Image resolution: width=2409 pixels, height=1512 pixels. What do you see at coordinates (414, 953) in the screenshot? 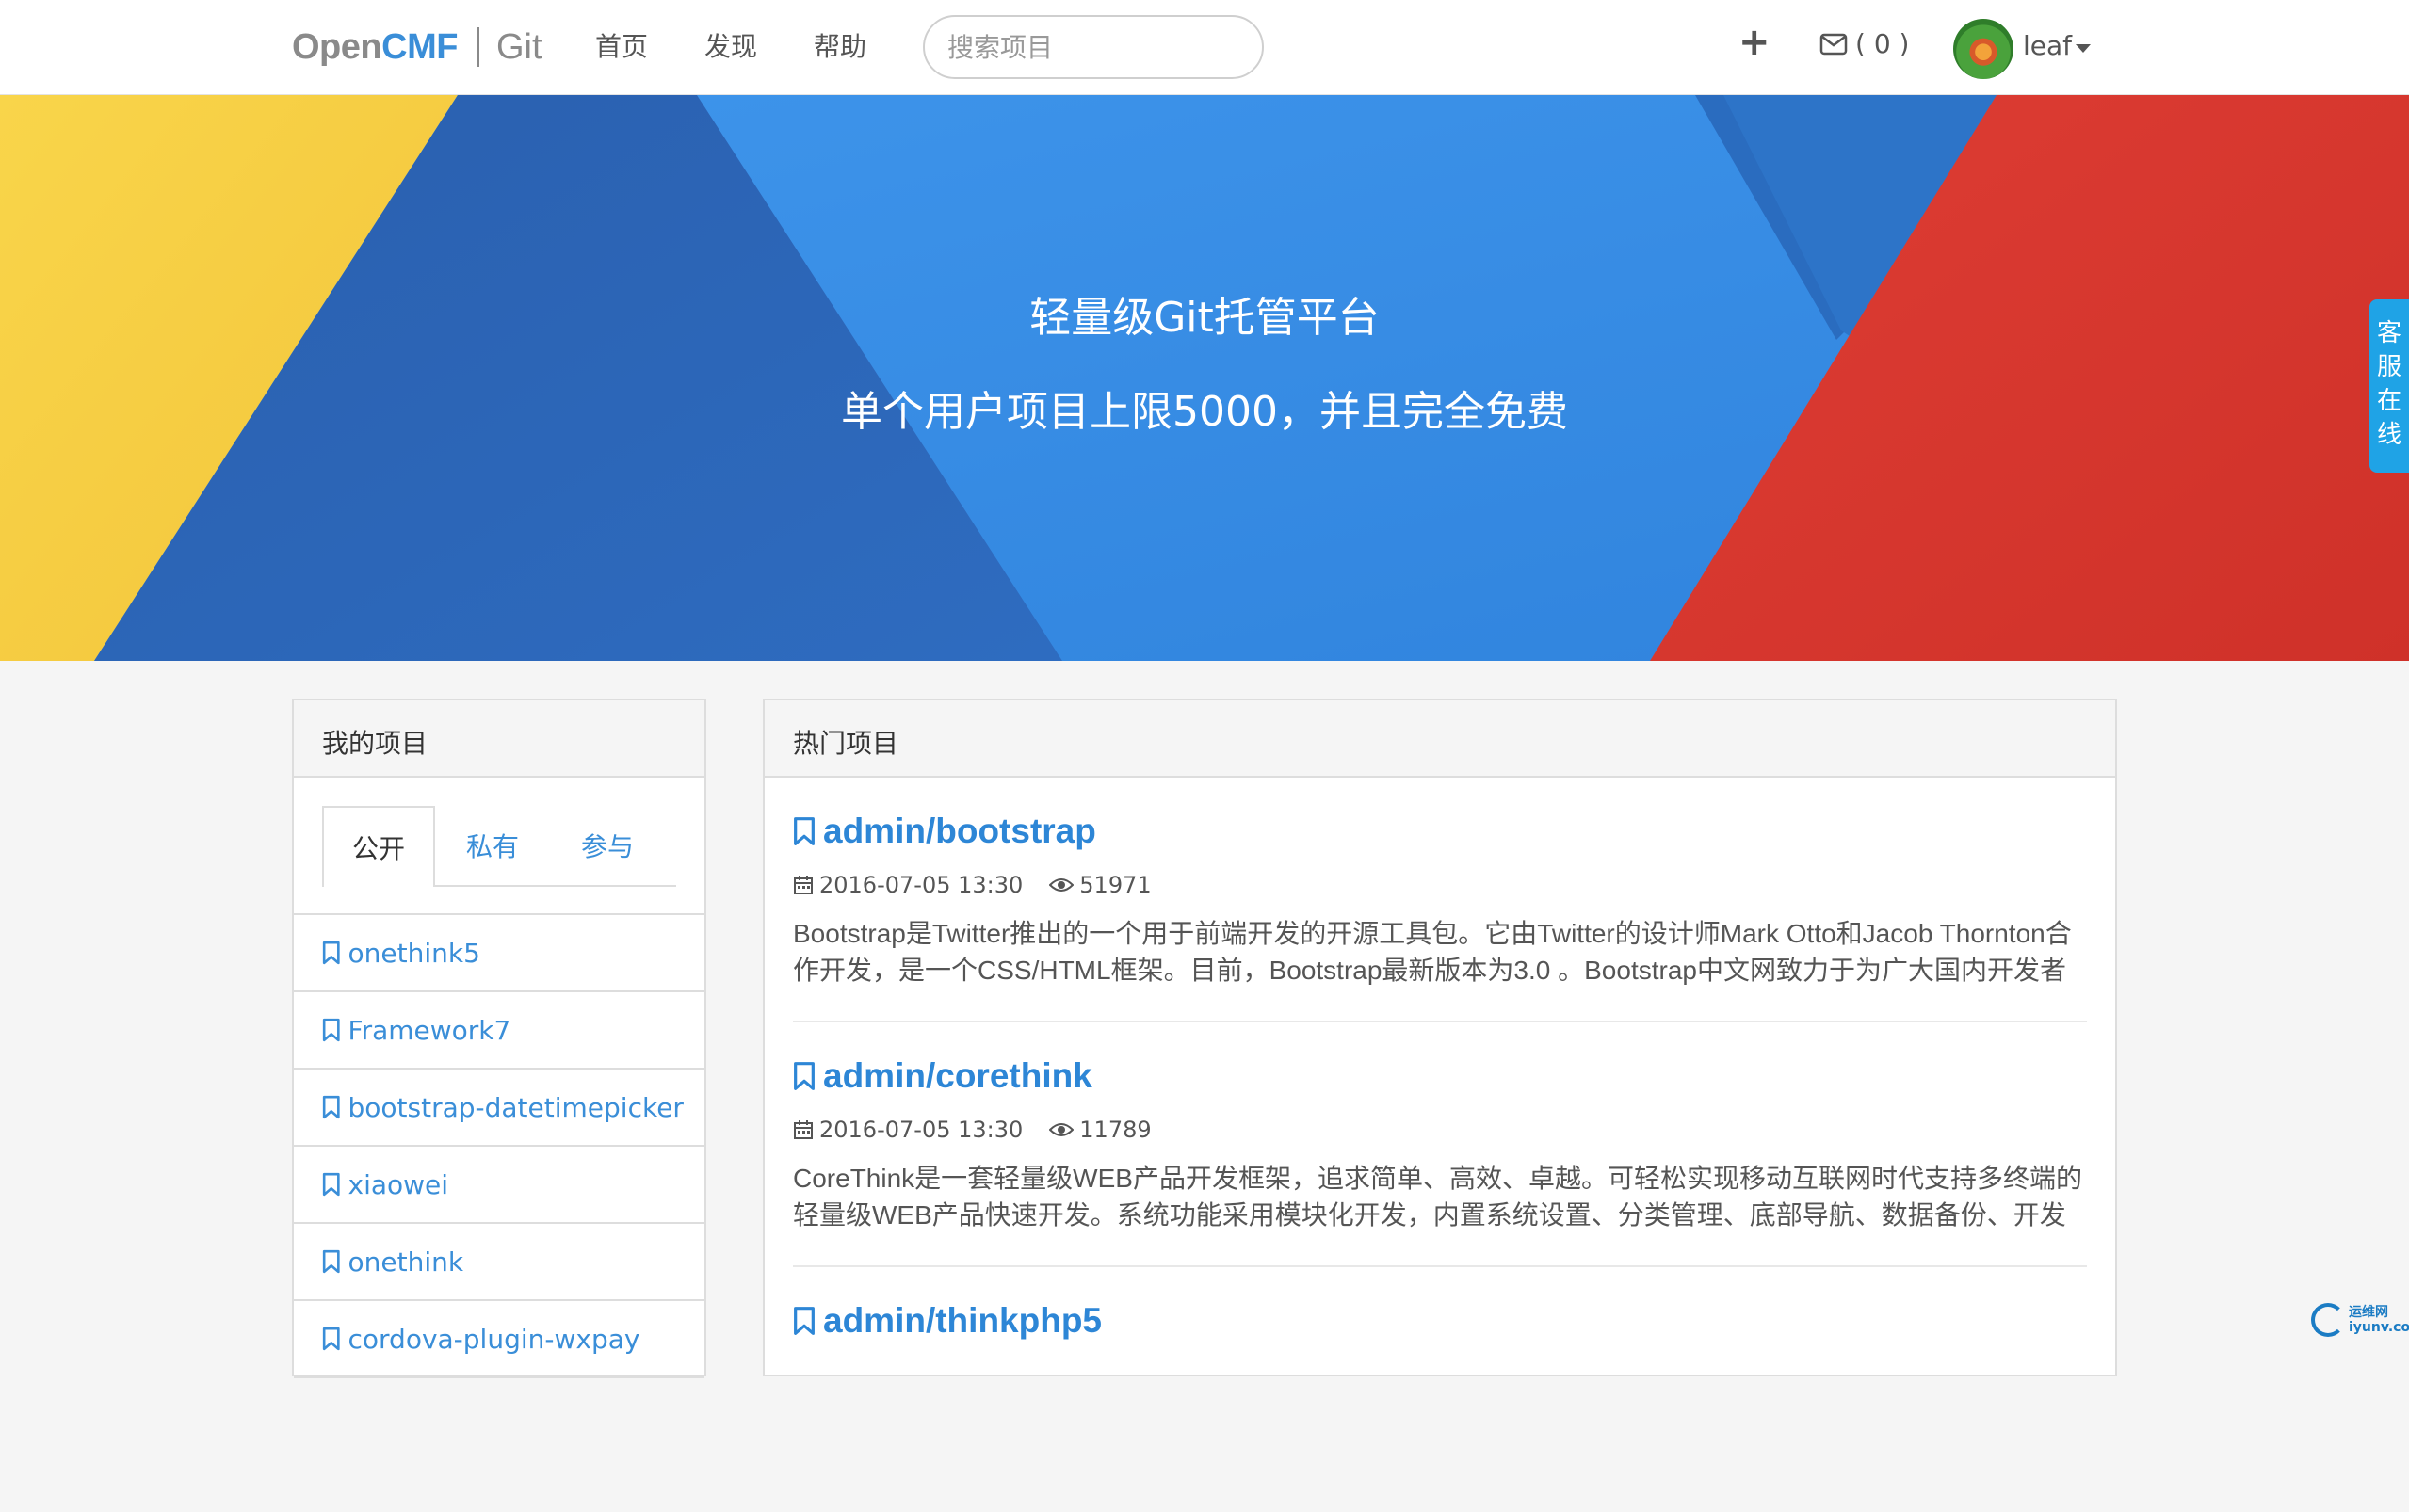
I see `project-name: onethink5` at bounding box center [414, 953].